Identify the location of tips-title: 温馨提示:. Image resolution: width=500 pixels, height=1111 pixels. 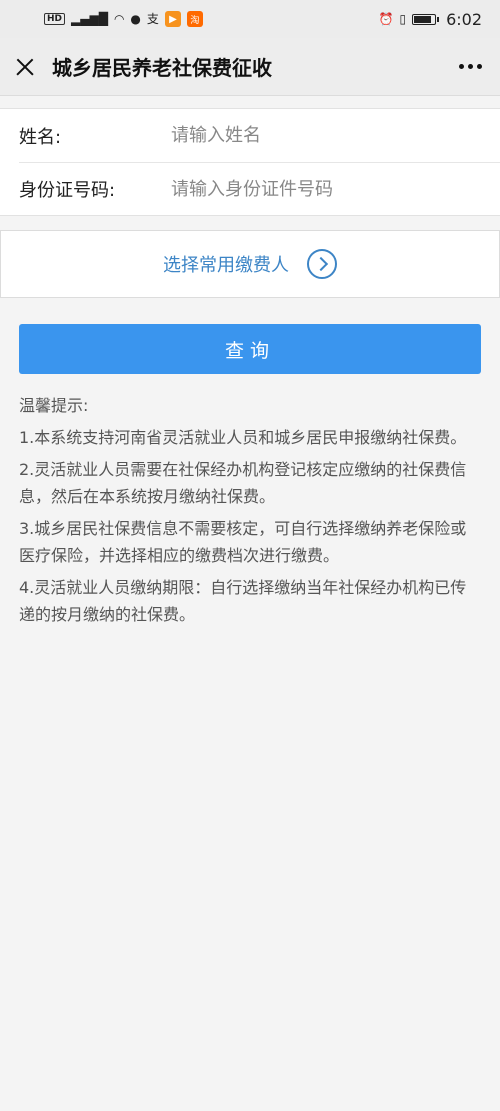
(54, 405).